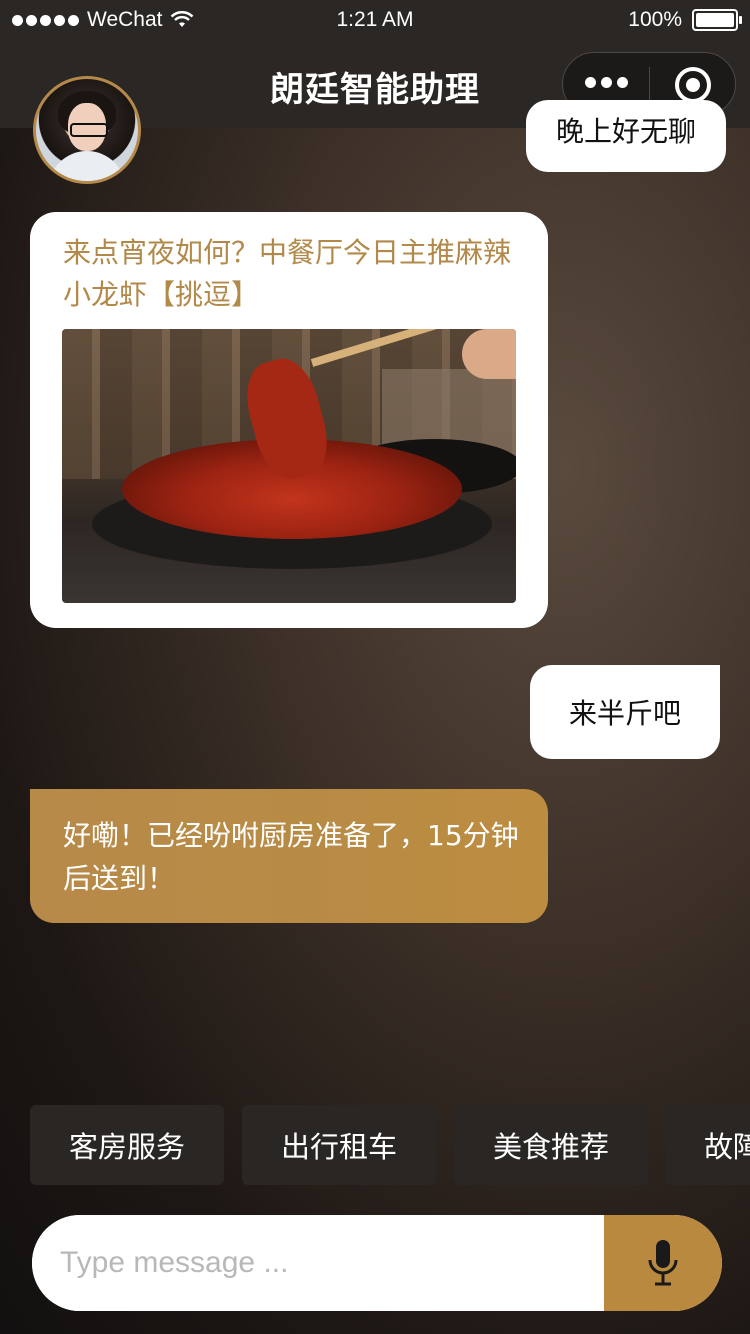  I want to click on battery-area: 100%, so click(685, 20).